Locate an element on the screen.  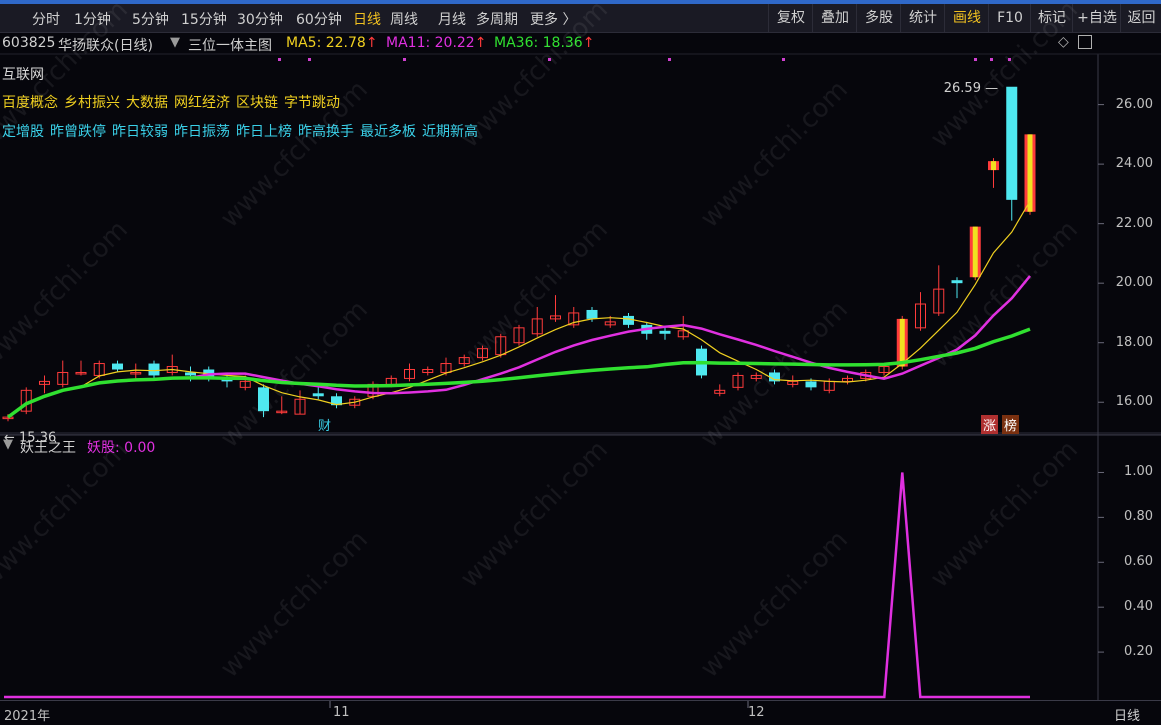
watermark-0: www.cfchi.com is located at coordinates (67, 77).